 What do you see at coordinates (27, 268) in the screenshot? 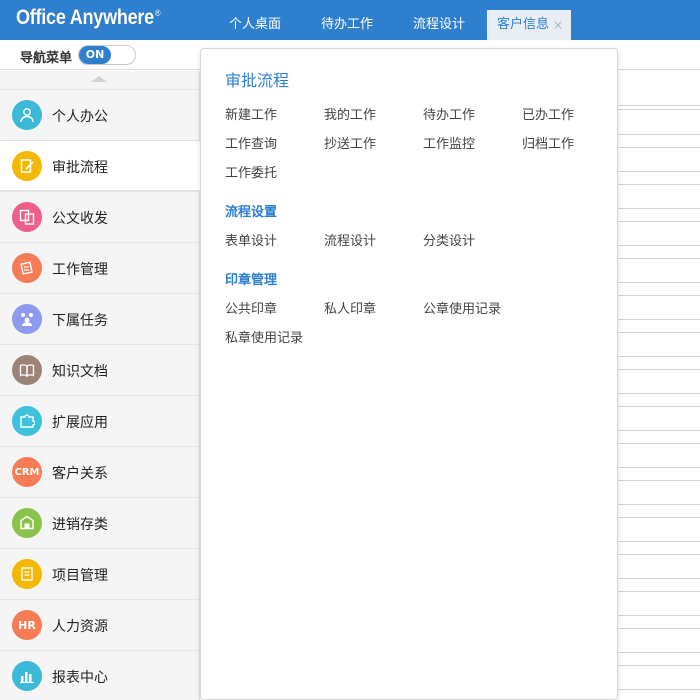
I see `work-icon` at bounding box center [27, 268].